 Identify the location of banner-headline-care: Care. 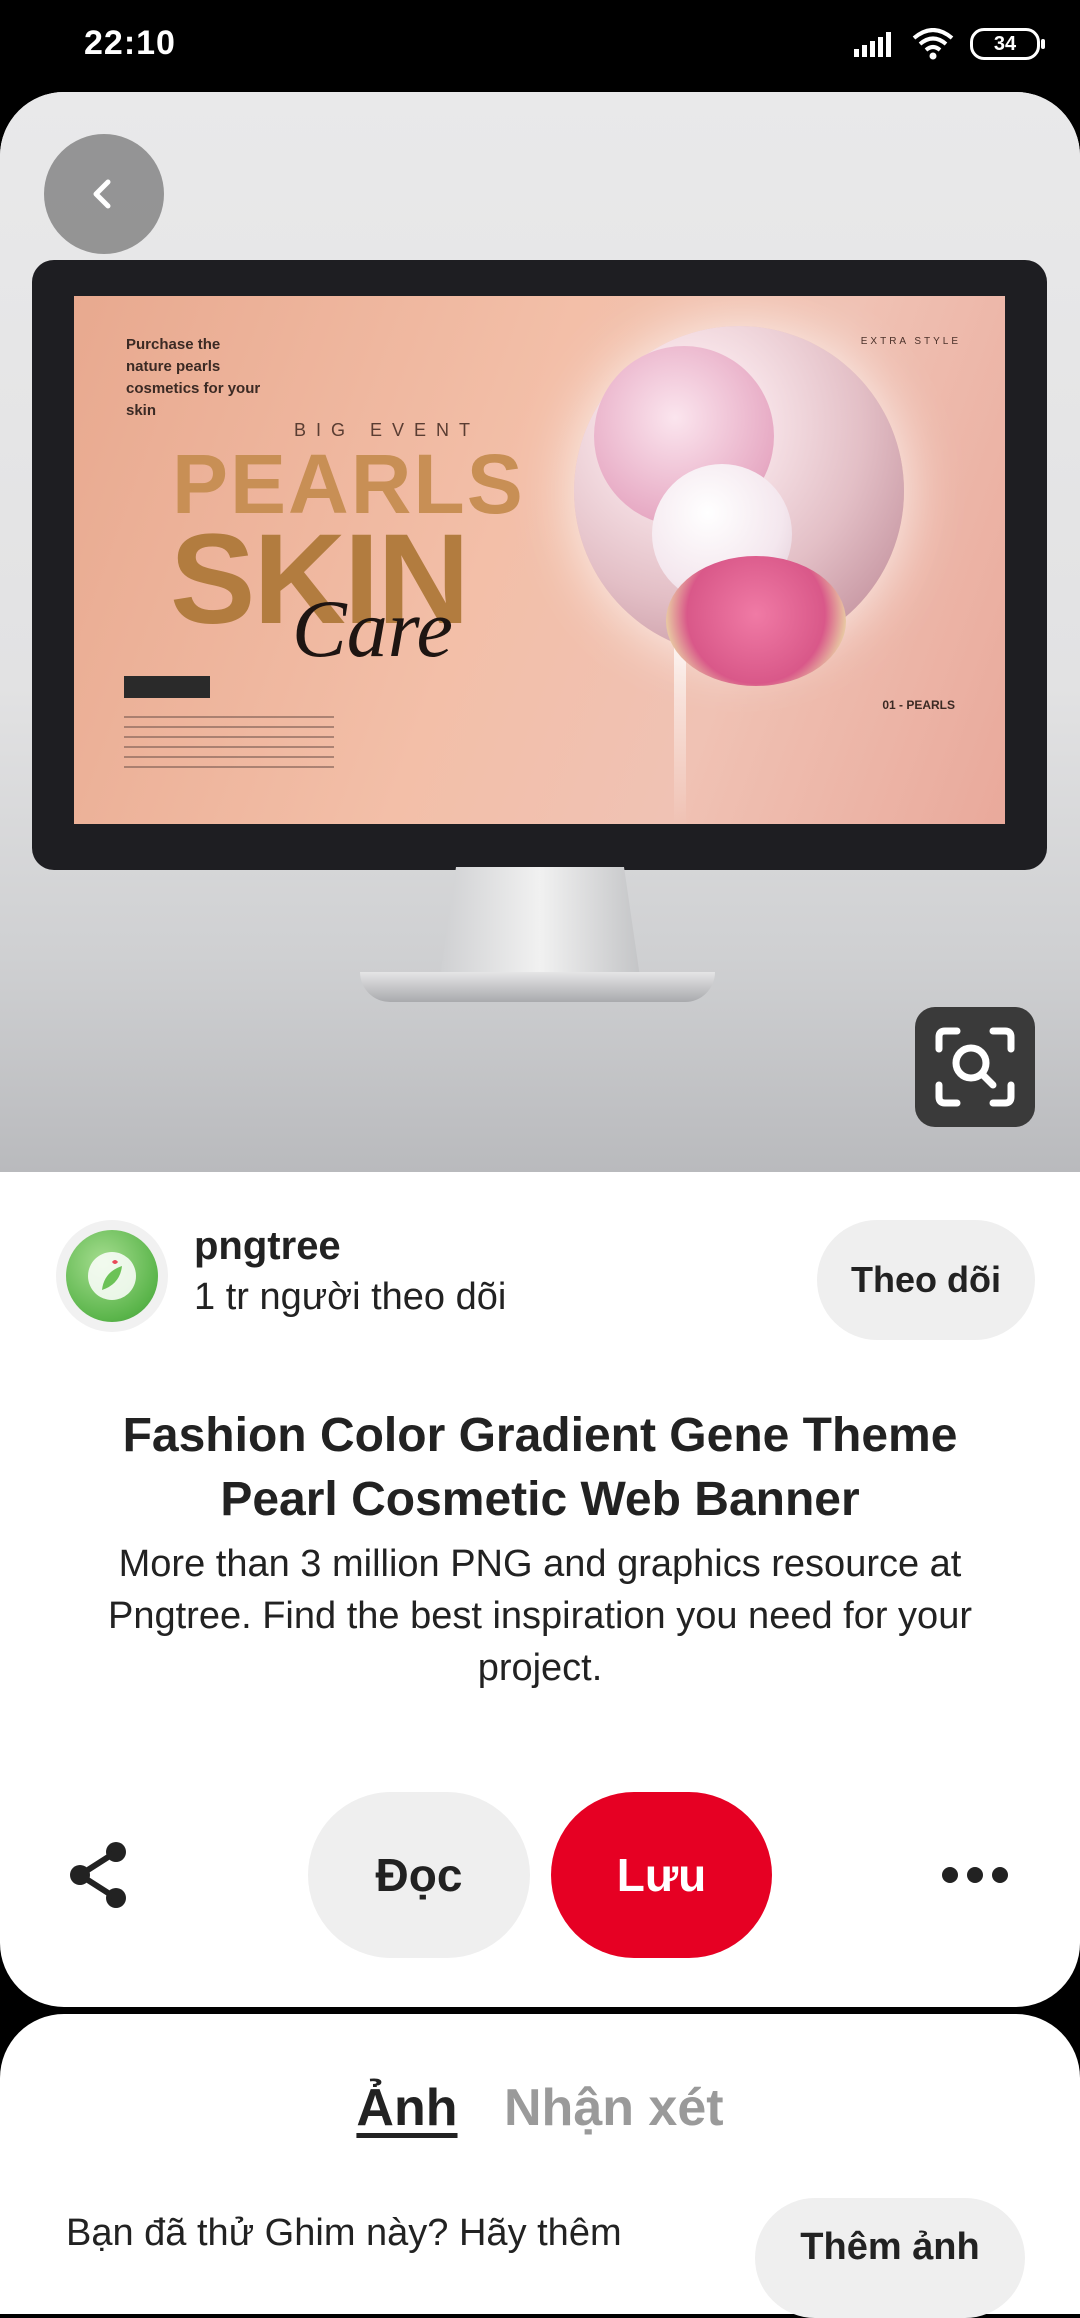
(372, 628).